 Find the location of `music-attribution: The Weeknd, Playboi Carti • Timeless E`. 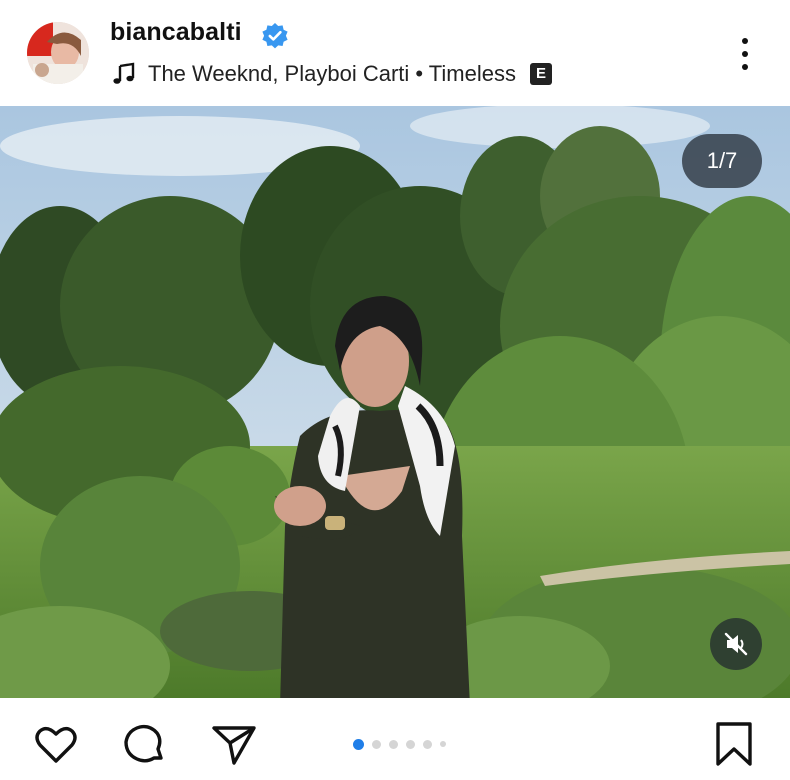

music-attribution: The Weeknd, Playboi Carti • Timeless E is located at coordinates (331, 74).